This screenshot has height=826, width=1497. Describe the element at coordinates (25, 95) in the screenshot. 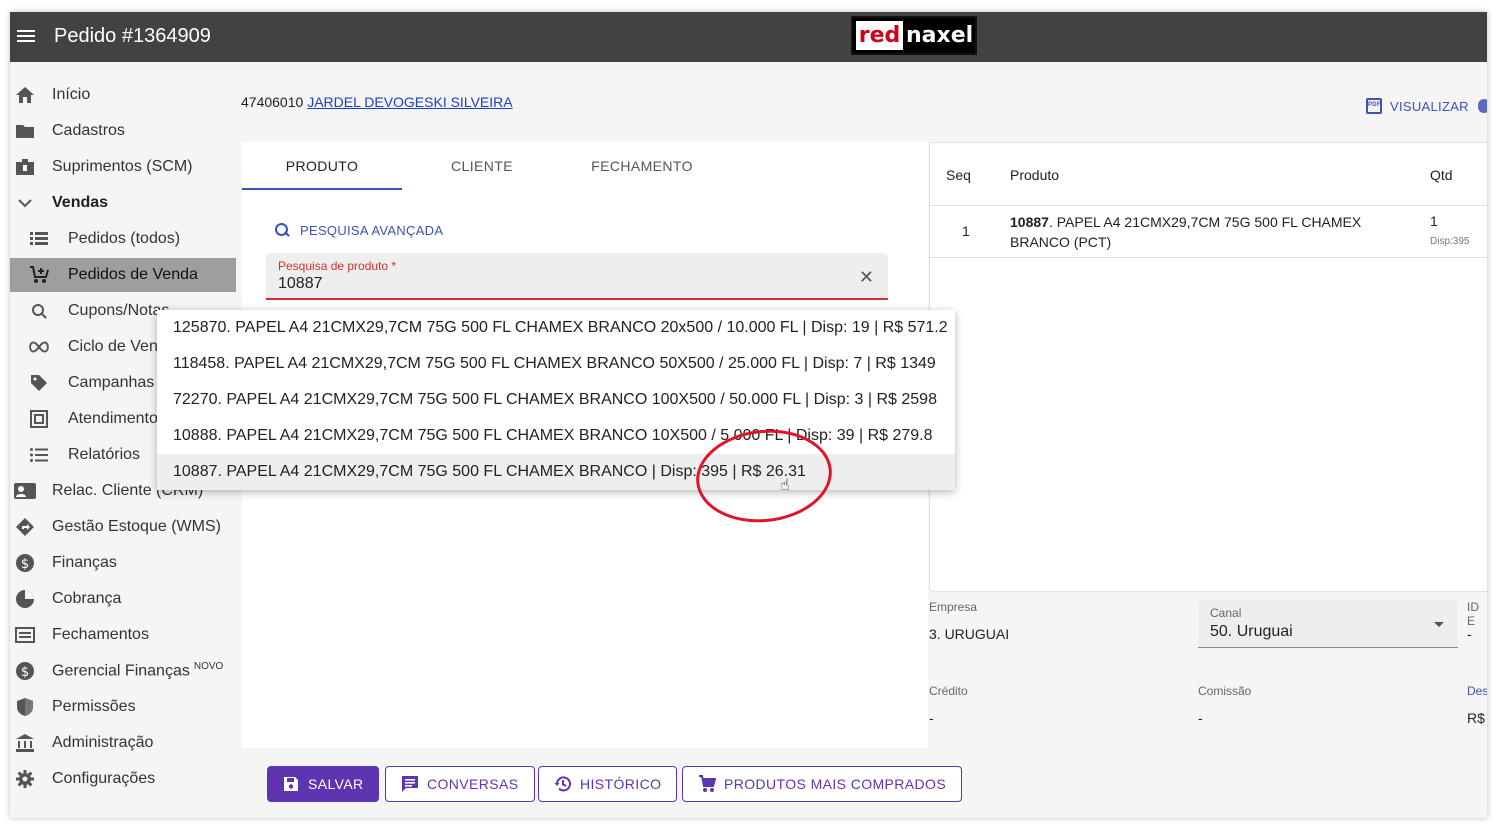

I see `home-icon` at that location.